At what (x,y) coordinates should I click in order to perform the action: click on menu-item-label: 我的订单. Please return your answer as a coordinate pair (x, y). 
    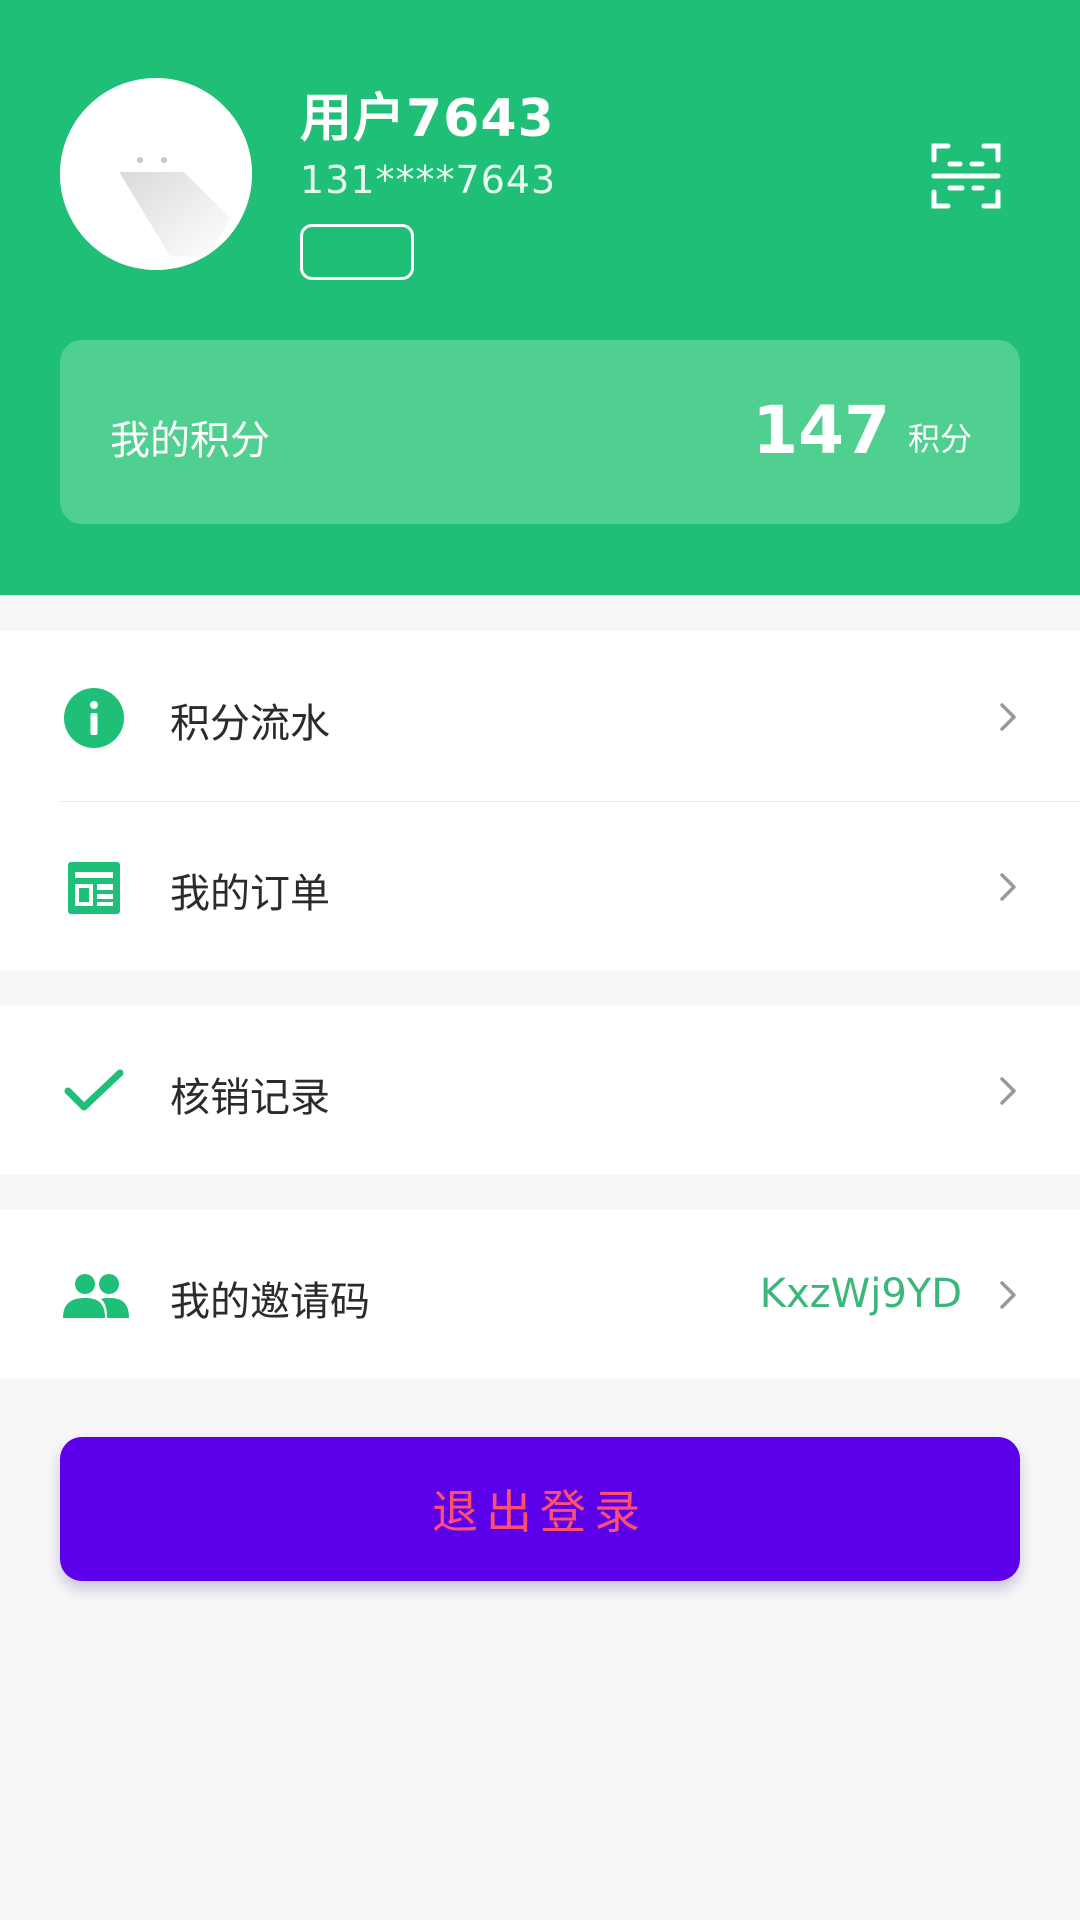
    Looking at the image, I should click on (250, 894).